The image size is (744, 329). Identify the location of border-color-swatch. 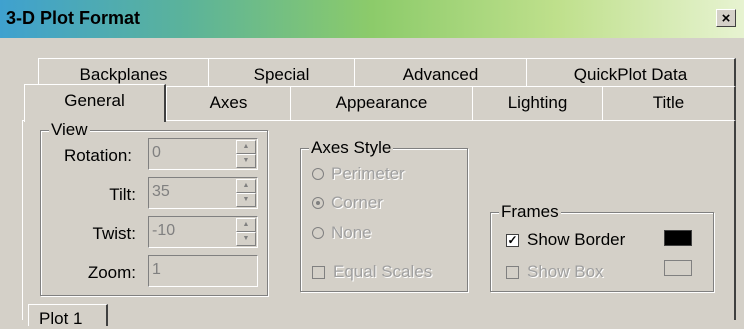
(678, 238).